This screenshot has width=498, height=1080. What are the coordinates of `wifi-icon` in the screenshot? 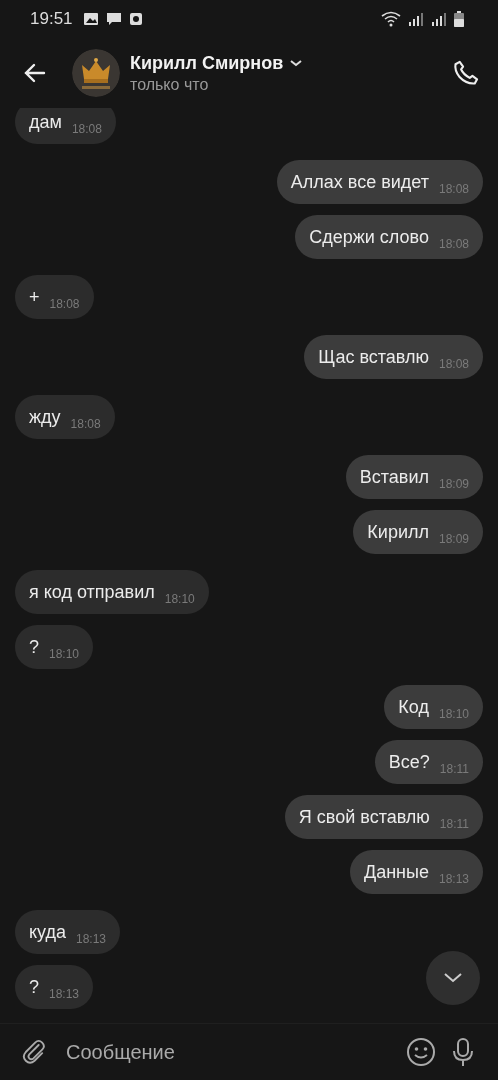 It's located at (391, 19).